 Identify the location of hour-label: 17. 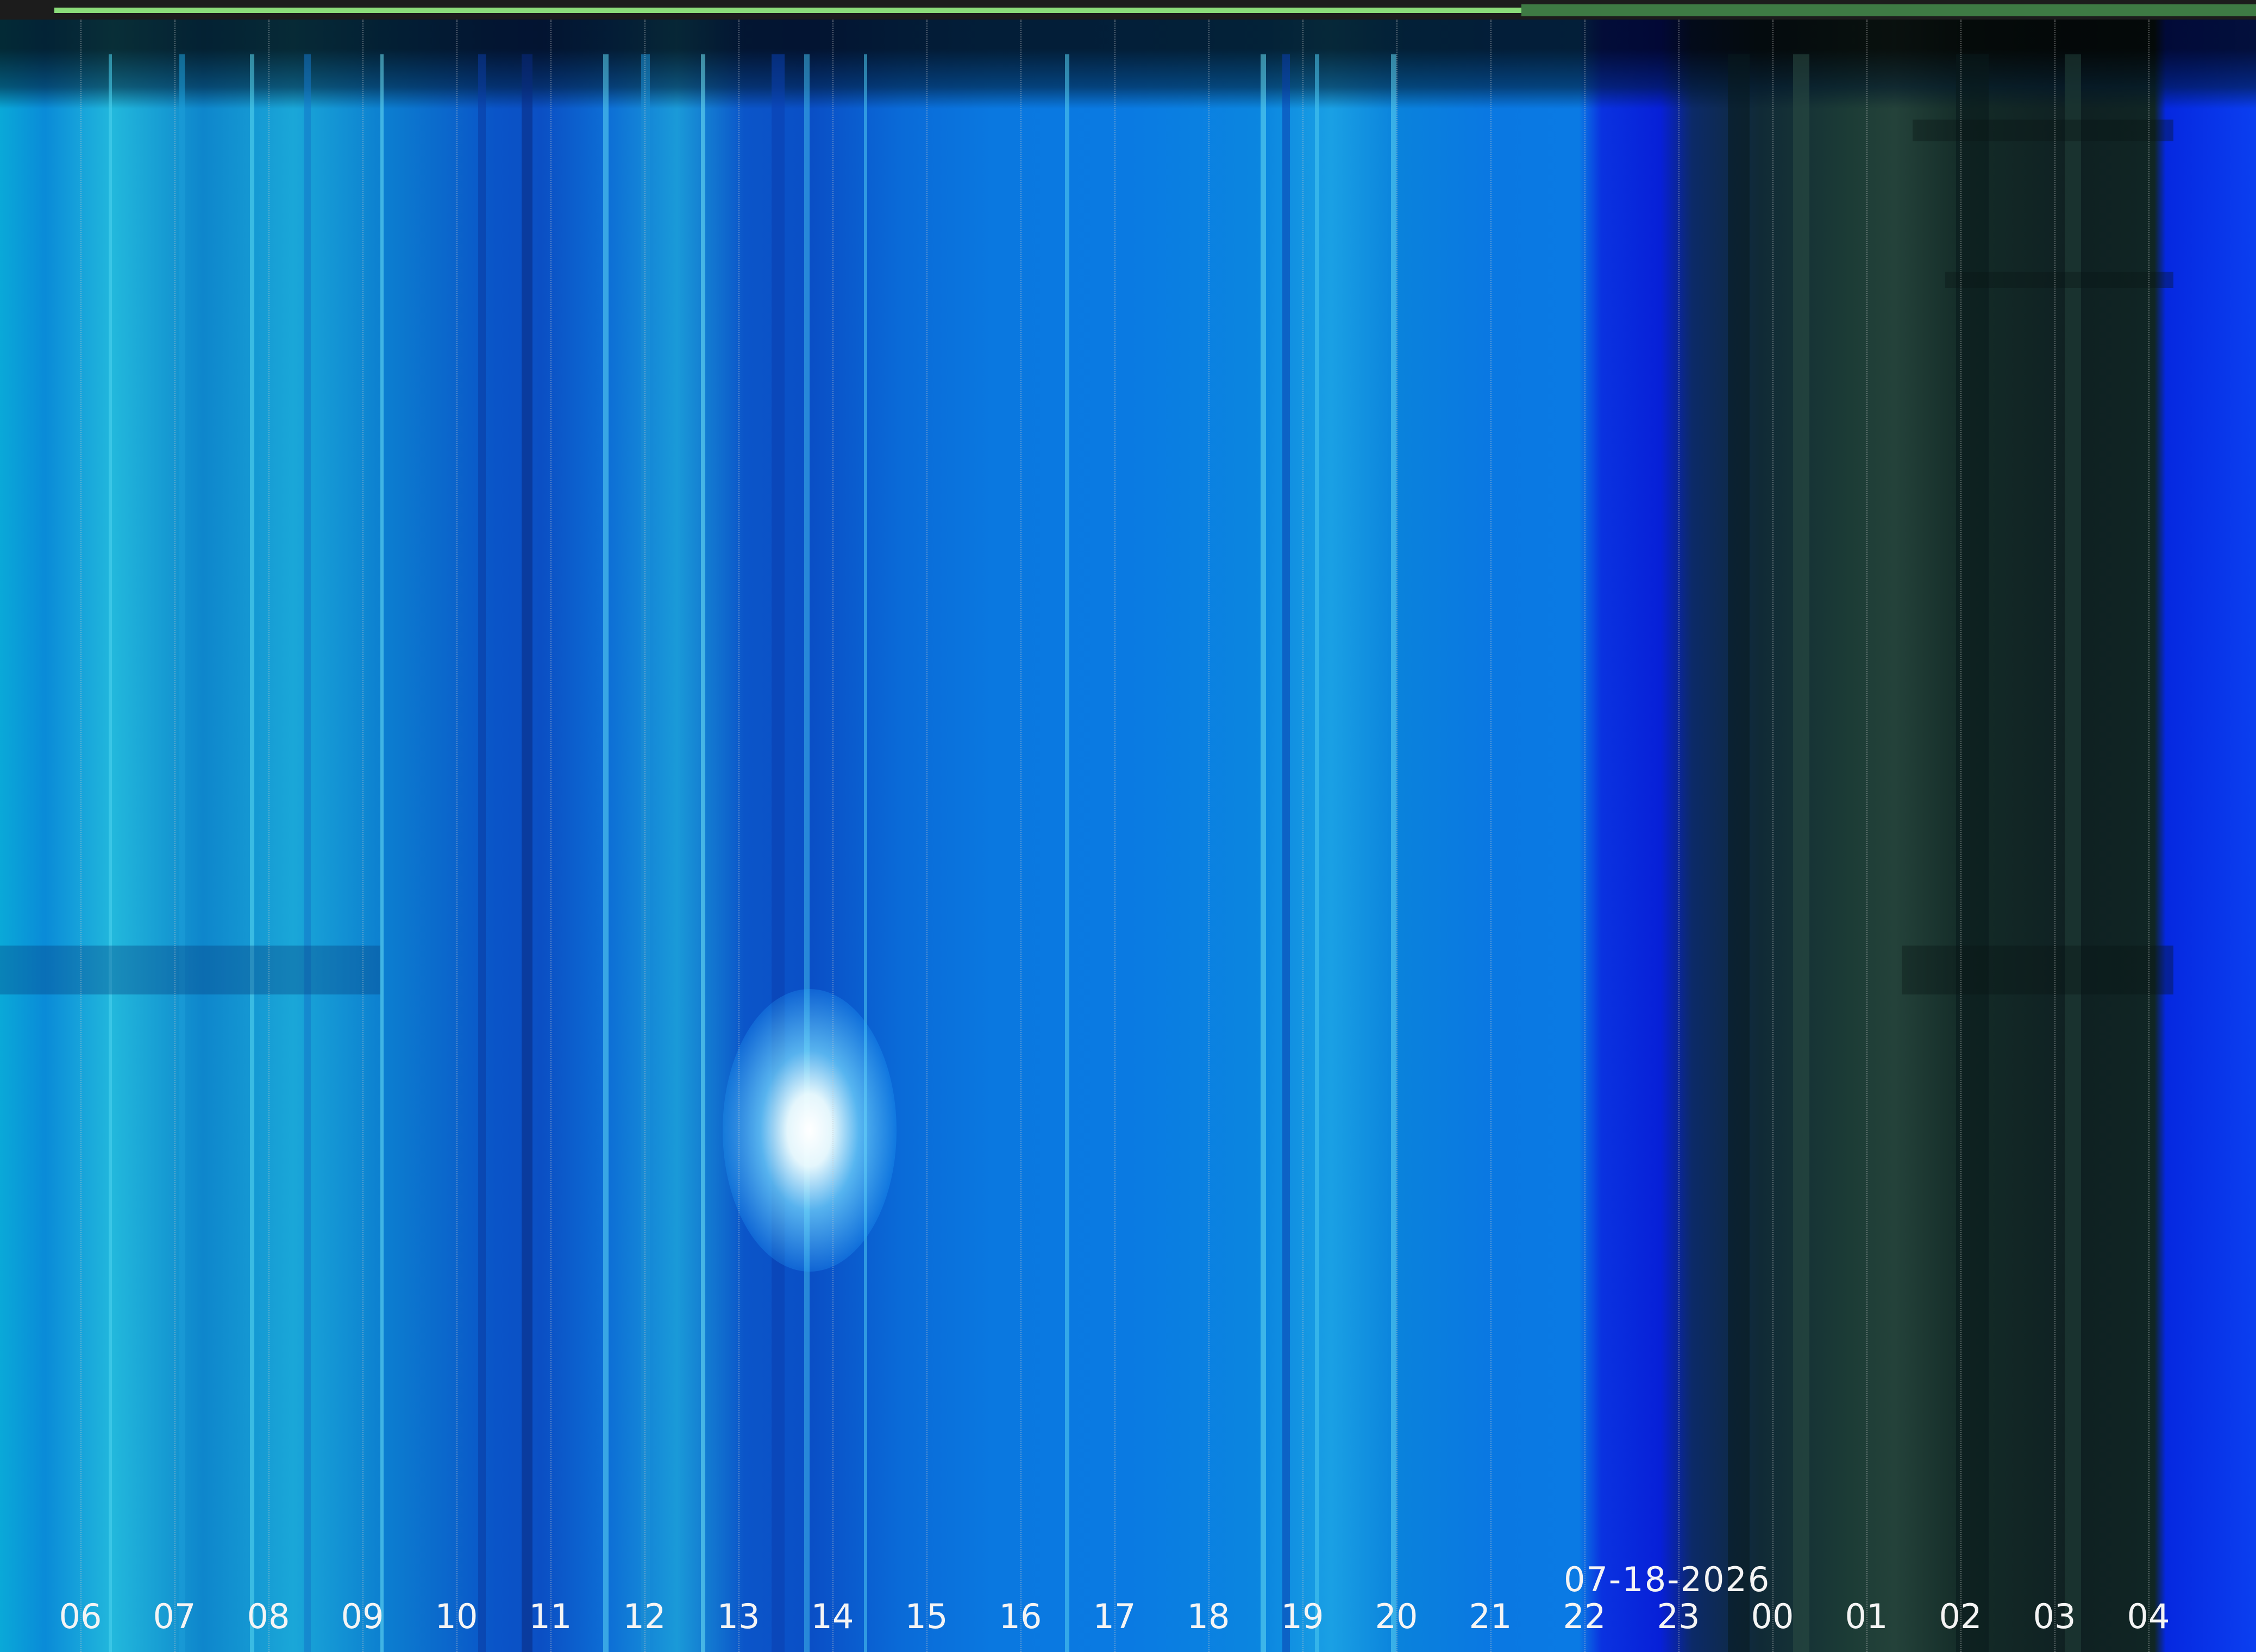
(1114, 1616).